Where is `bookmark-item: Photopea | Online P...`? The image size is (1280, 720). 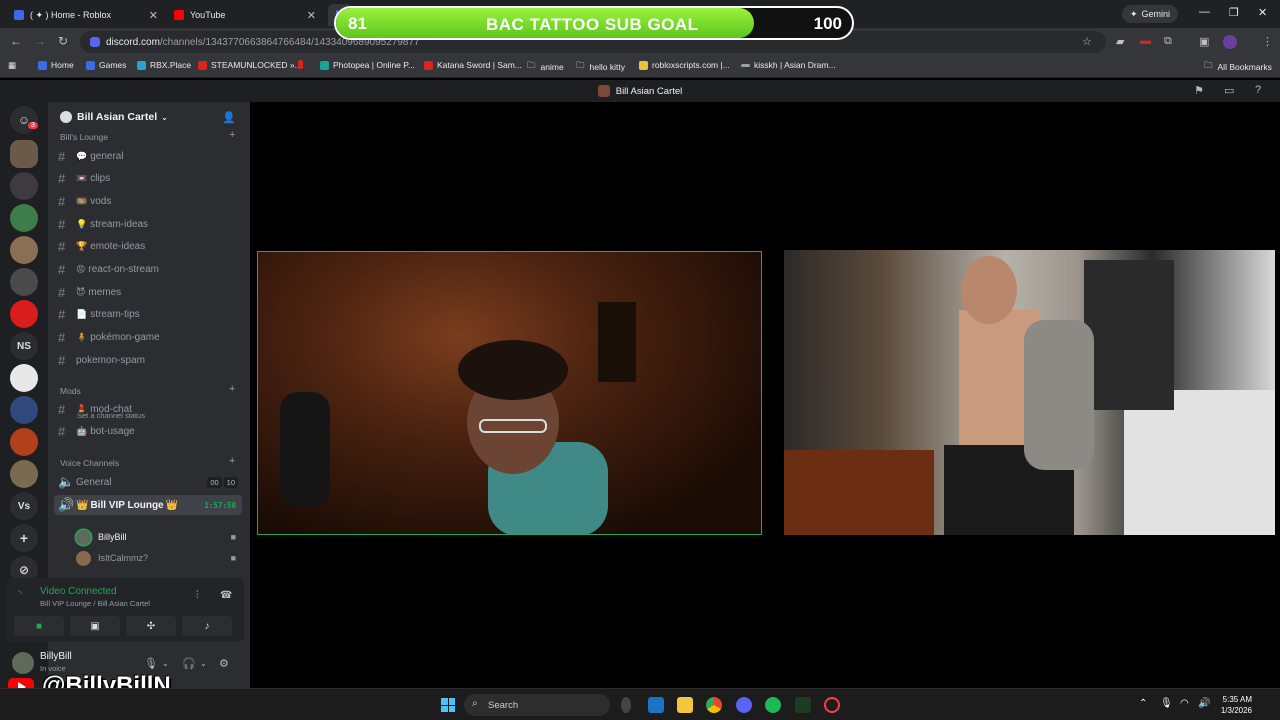
bookmark-item: Photopea | Online P... is located at coordinates (367, 65).